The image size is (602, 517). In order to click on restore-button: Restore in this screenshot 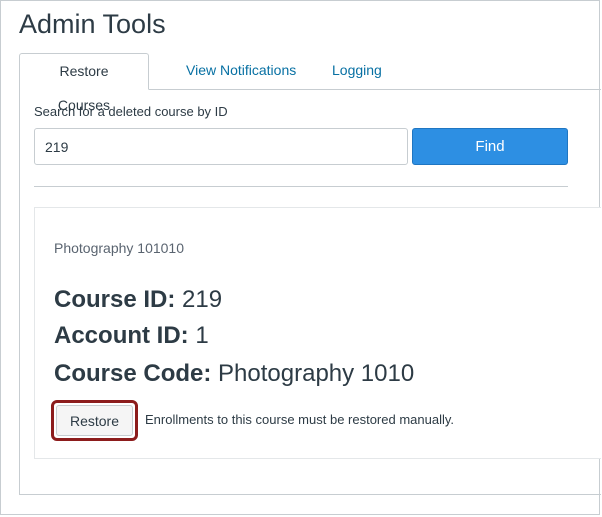, I will do `click(94, 420)`.